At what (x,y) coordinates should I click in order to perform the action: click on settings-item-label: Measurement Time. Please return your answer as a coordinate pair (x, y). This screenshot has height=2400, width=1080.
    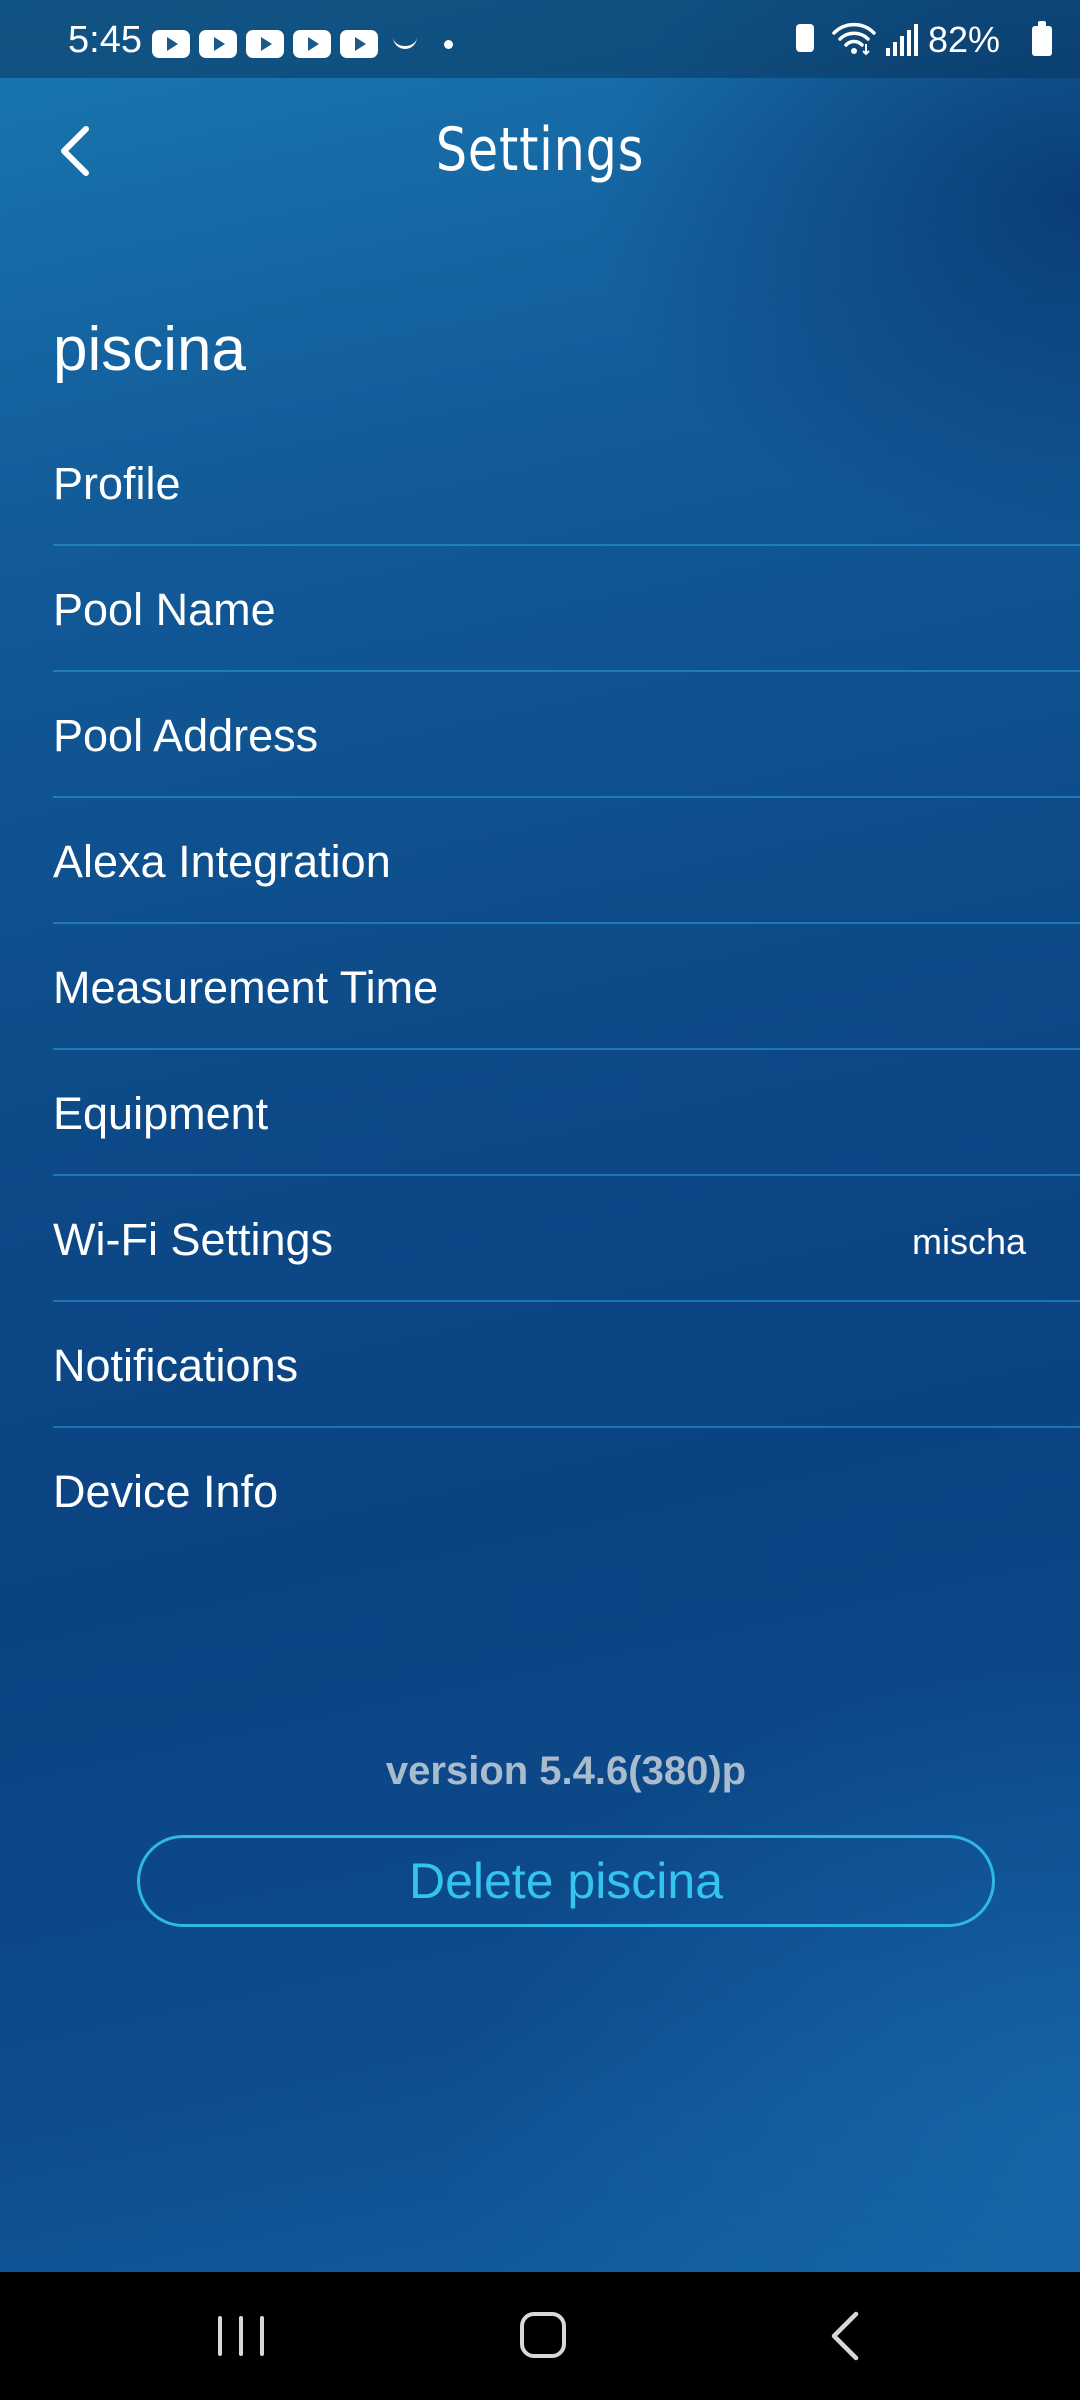
    Looking at the image, I should click on (246, 987).